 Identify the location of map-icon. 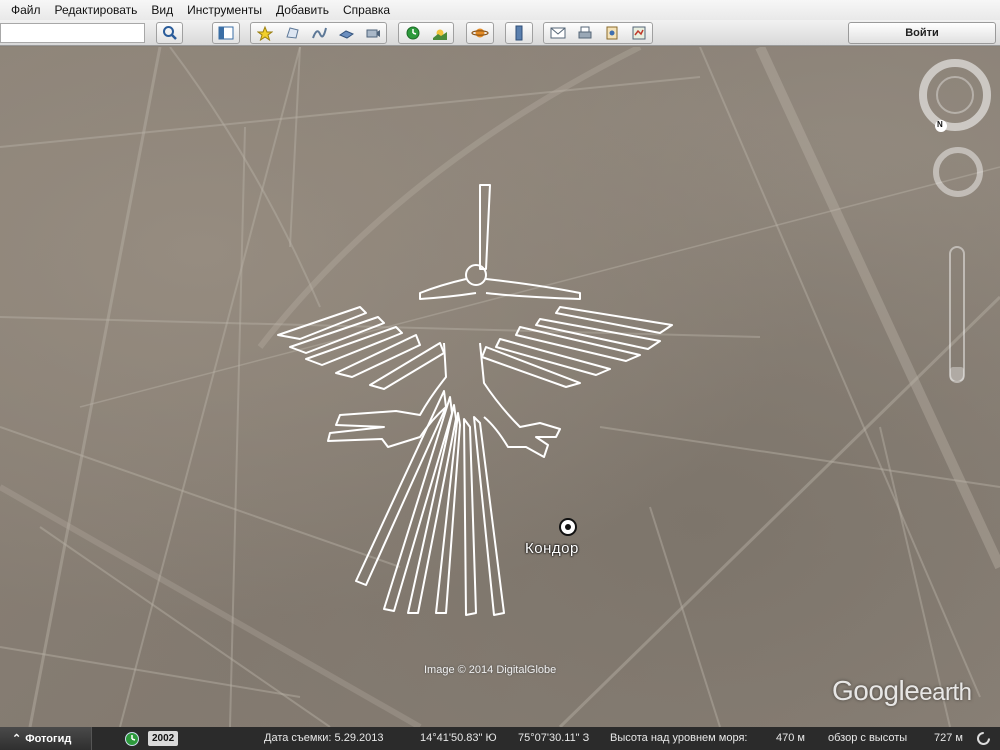
(638, 33).